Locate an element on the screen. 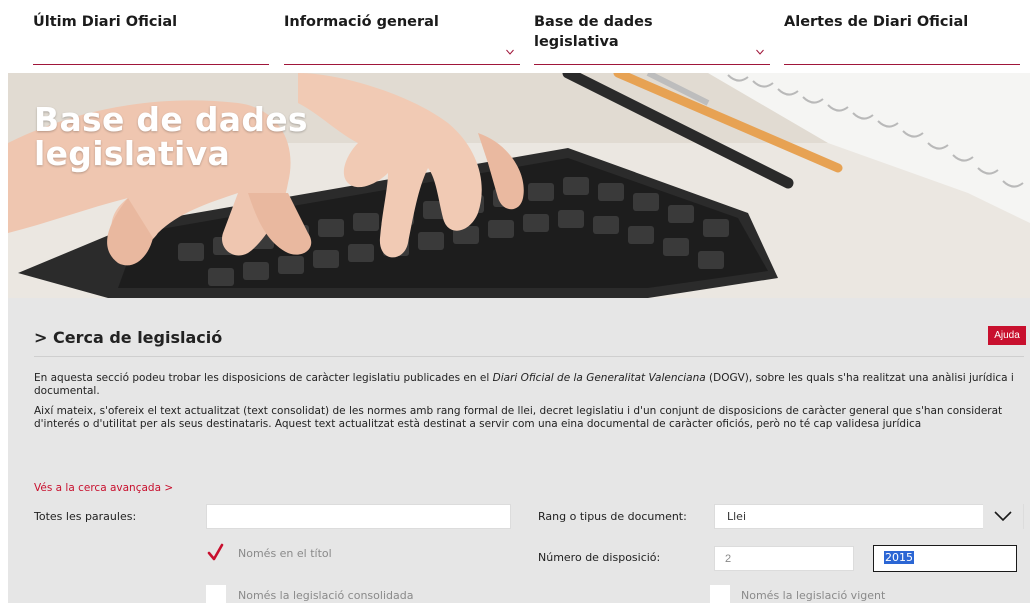 Image resolution: width=1030 pixels, height=605 pixels. in-force-checkbox is located at coordinates (720, 595).